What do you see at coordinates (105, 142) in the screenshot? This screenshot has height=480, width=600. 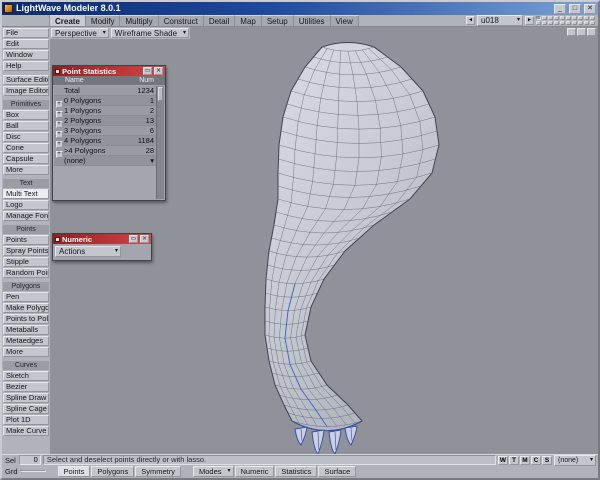 I see `stats-row: +4 Polygons 1184` at bounding box center [105, 142].